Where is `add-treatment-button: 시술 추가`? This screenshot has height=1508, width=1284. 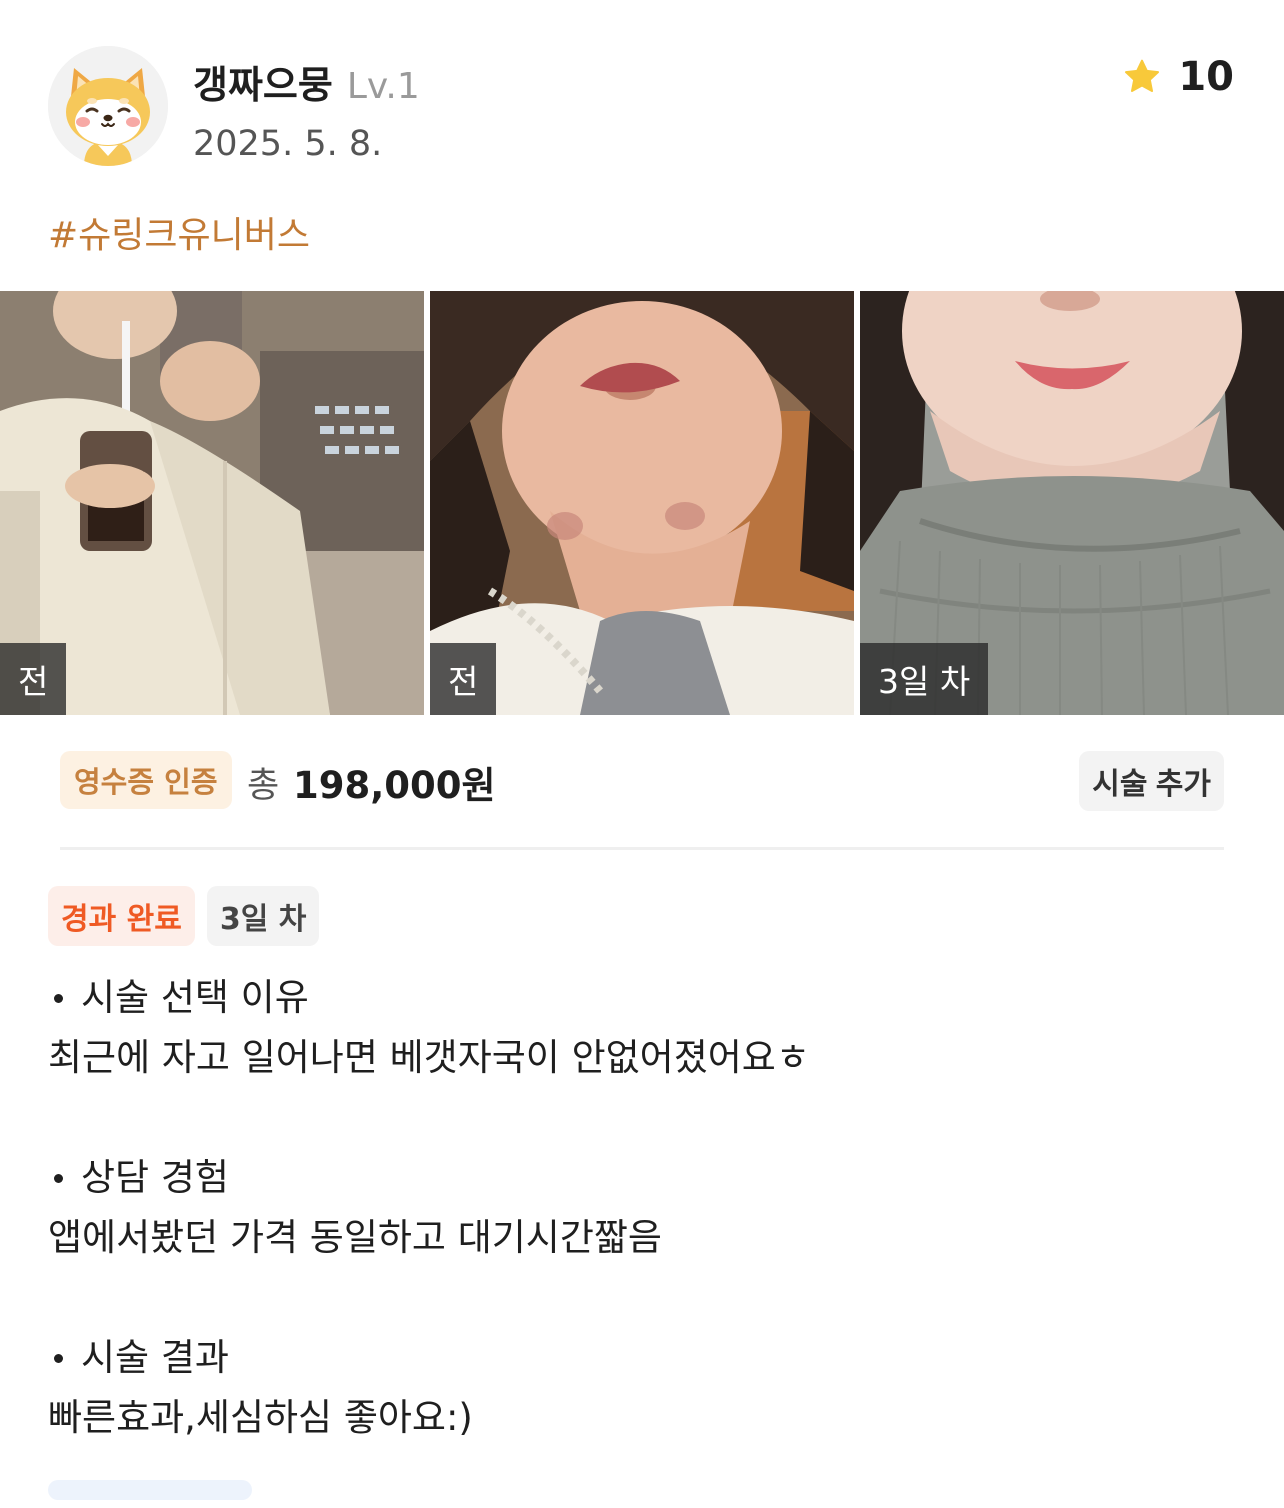 add-treatment-button: 시술 추가 is located at coordinates (1151, 781).